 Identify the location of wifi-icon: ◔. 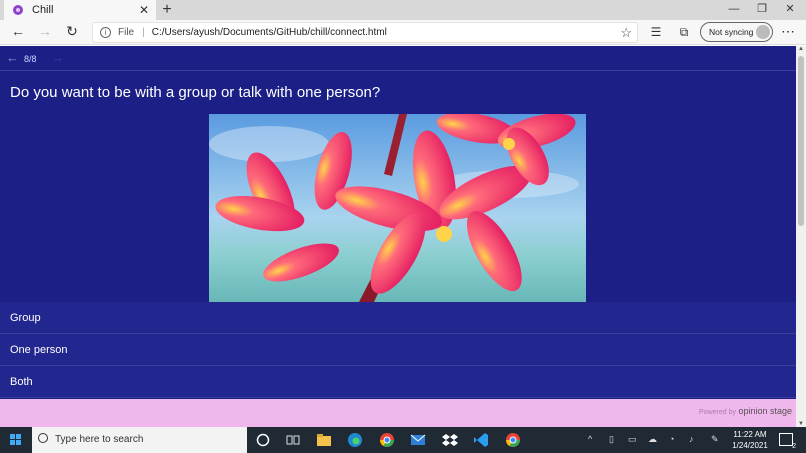
(671, 439).